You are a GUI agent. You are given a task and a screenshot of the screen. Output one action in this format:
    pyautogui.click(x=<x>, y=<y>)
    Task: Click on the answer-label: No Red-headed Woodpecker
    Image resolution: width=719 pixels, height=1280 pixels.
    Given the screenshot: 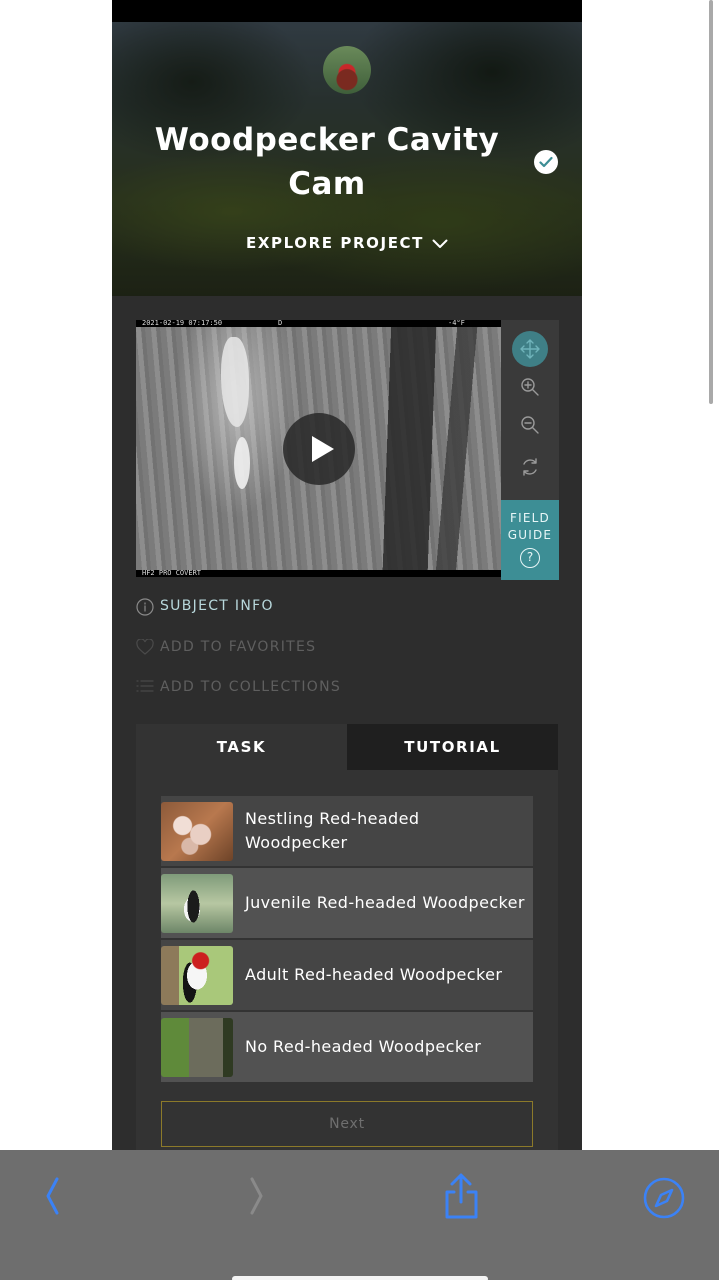 What is the action you would take?
    pyautogui.click(x=363, y=1046)
    